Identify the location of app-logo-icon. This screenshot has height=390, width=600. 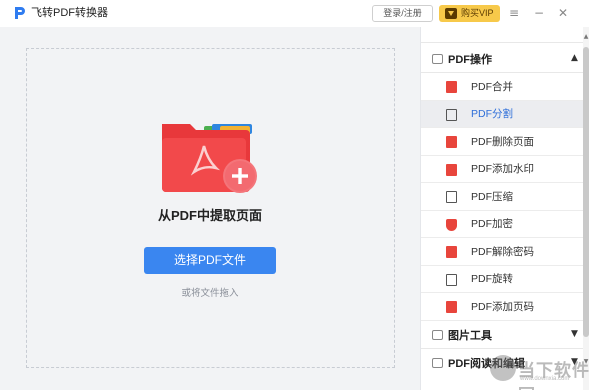
(20, 13).